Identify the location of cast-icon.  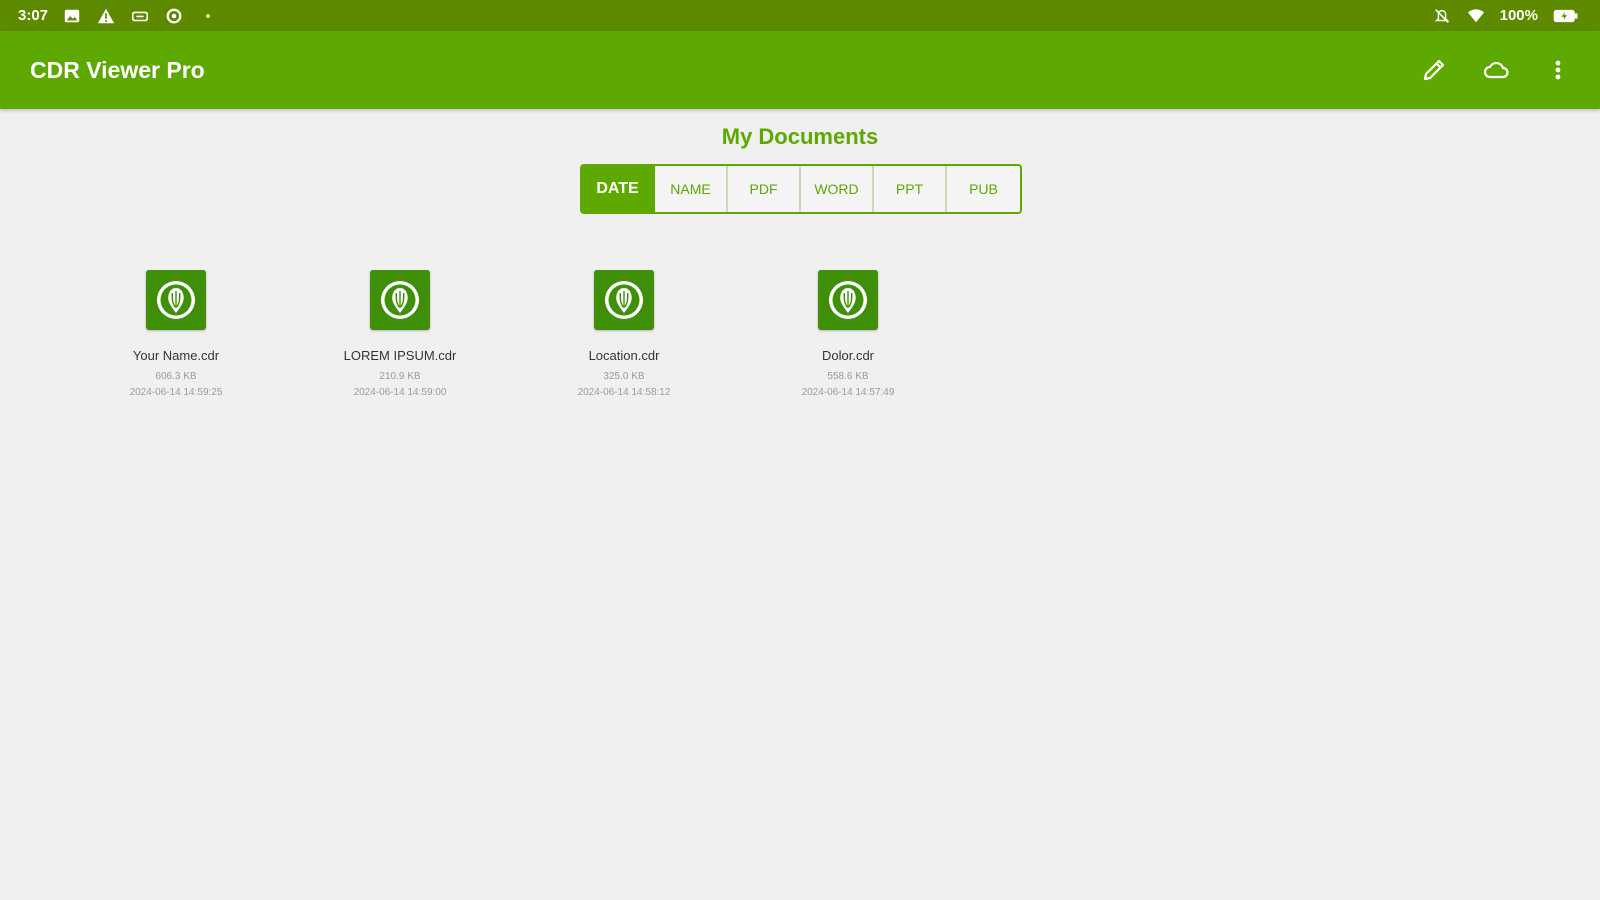
(140, 16).